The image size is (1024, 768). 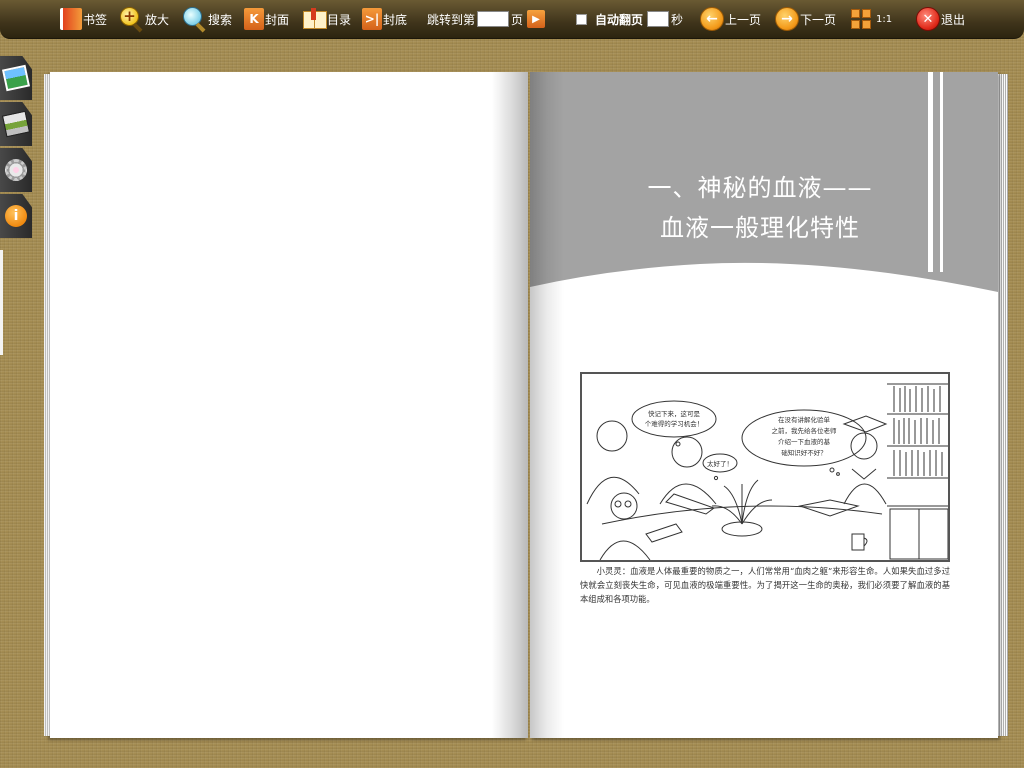 I want to click on chapter-title: 一、神秘的血液—— 血液一般理化特性, so click(x=760, y=208).